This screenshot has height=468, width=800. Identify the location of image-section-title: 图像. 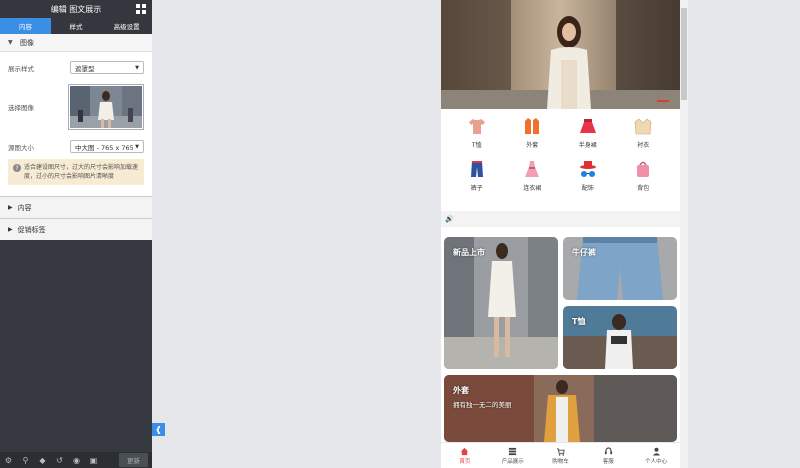
(27, 42).